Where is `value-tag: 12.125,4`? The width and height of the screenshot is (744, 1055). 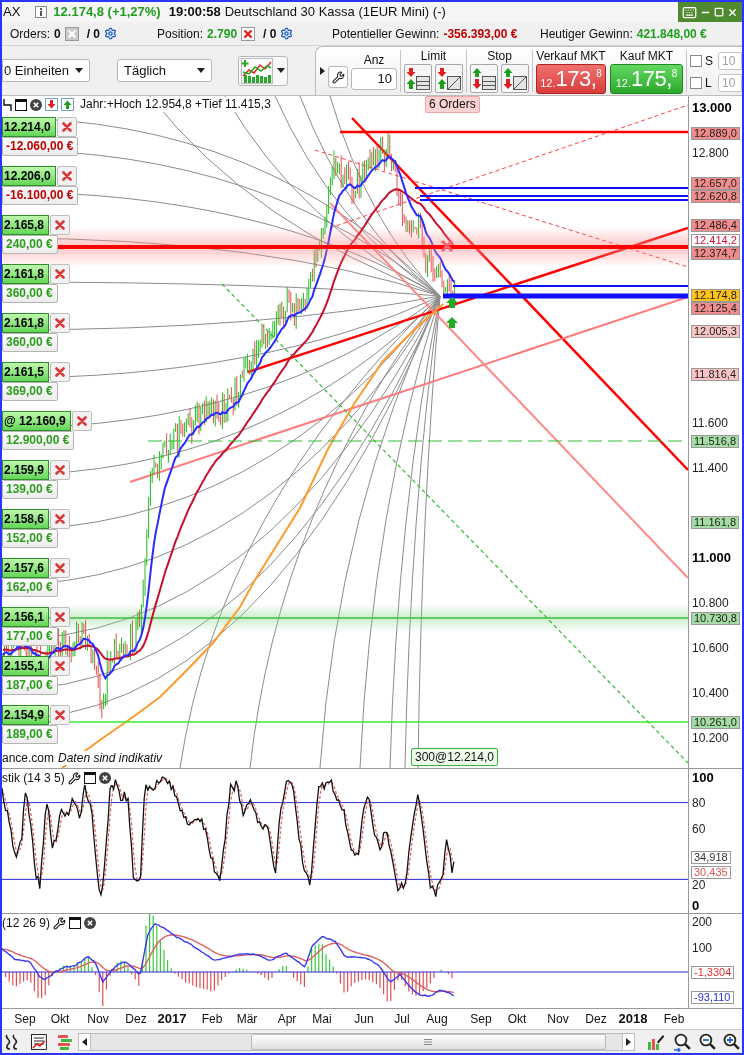
value-tag: 12.125,4 is located at coordinates (715, 308).